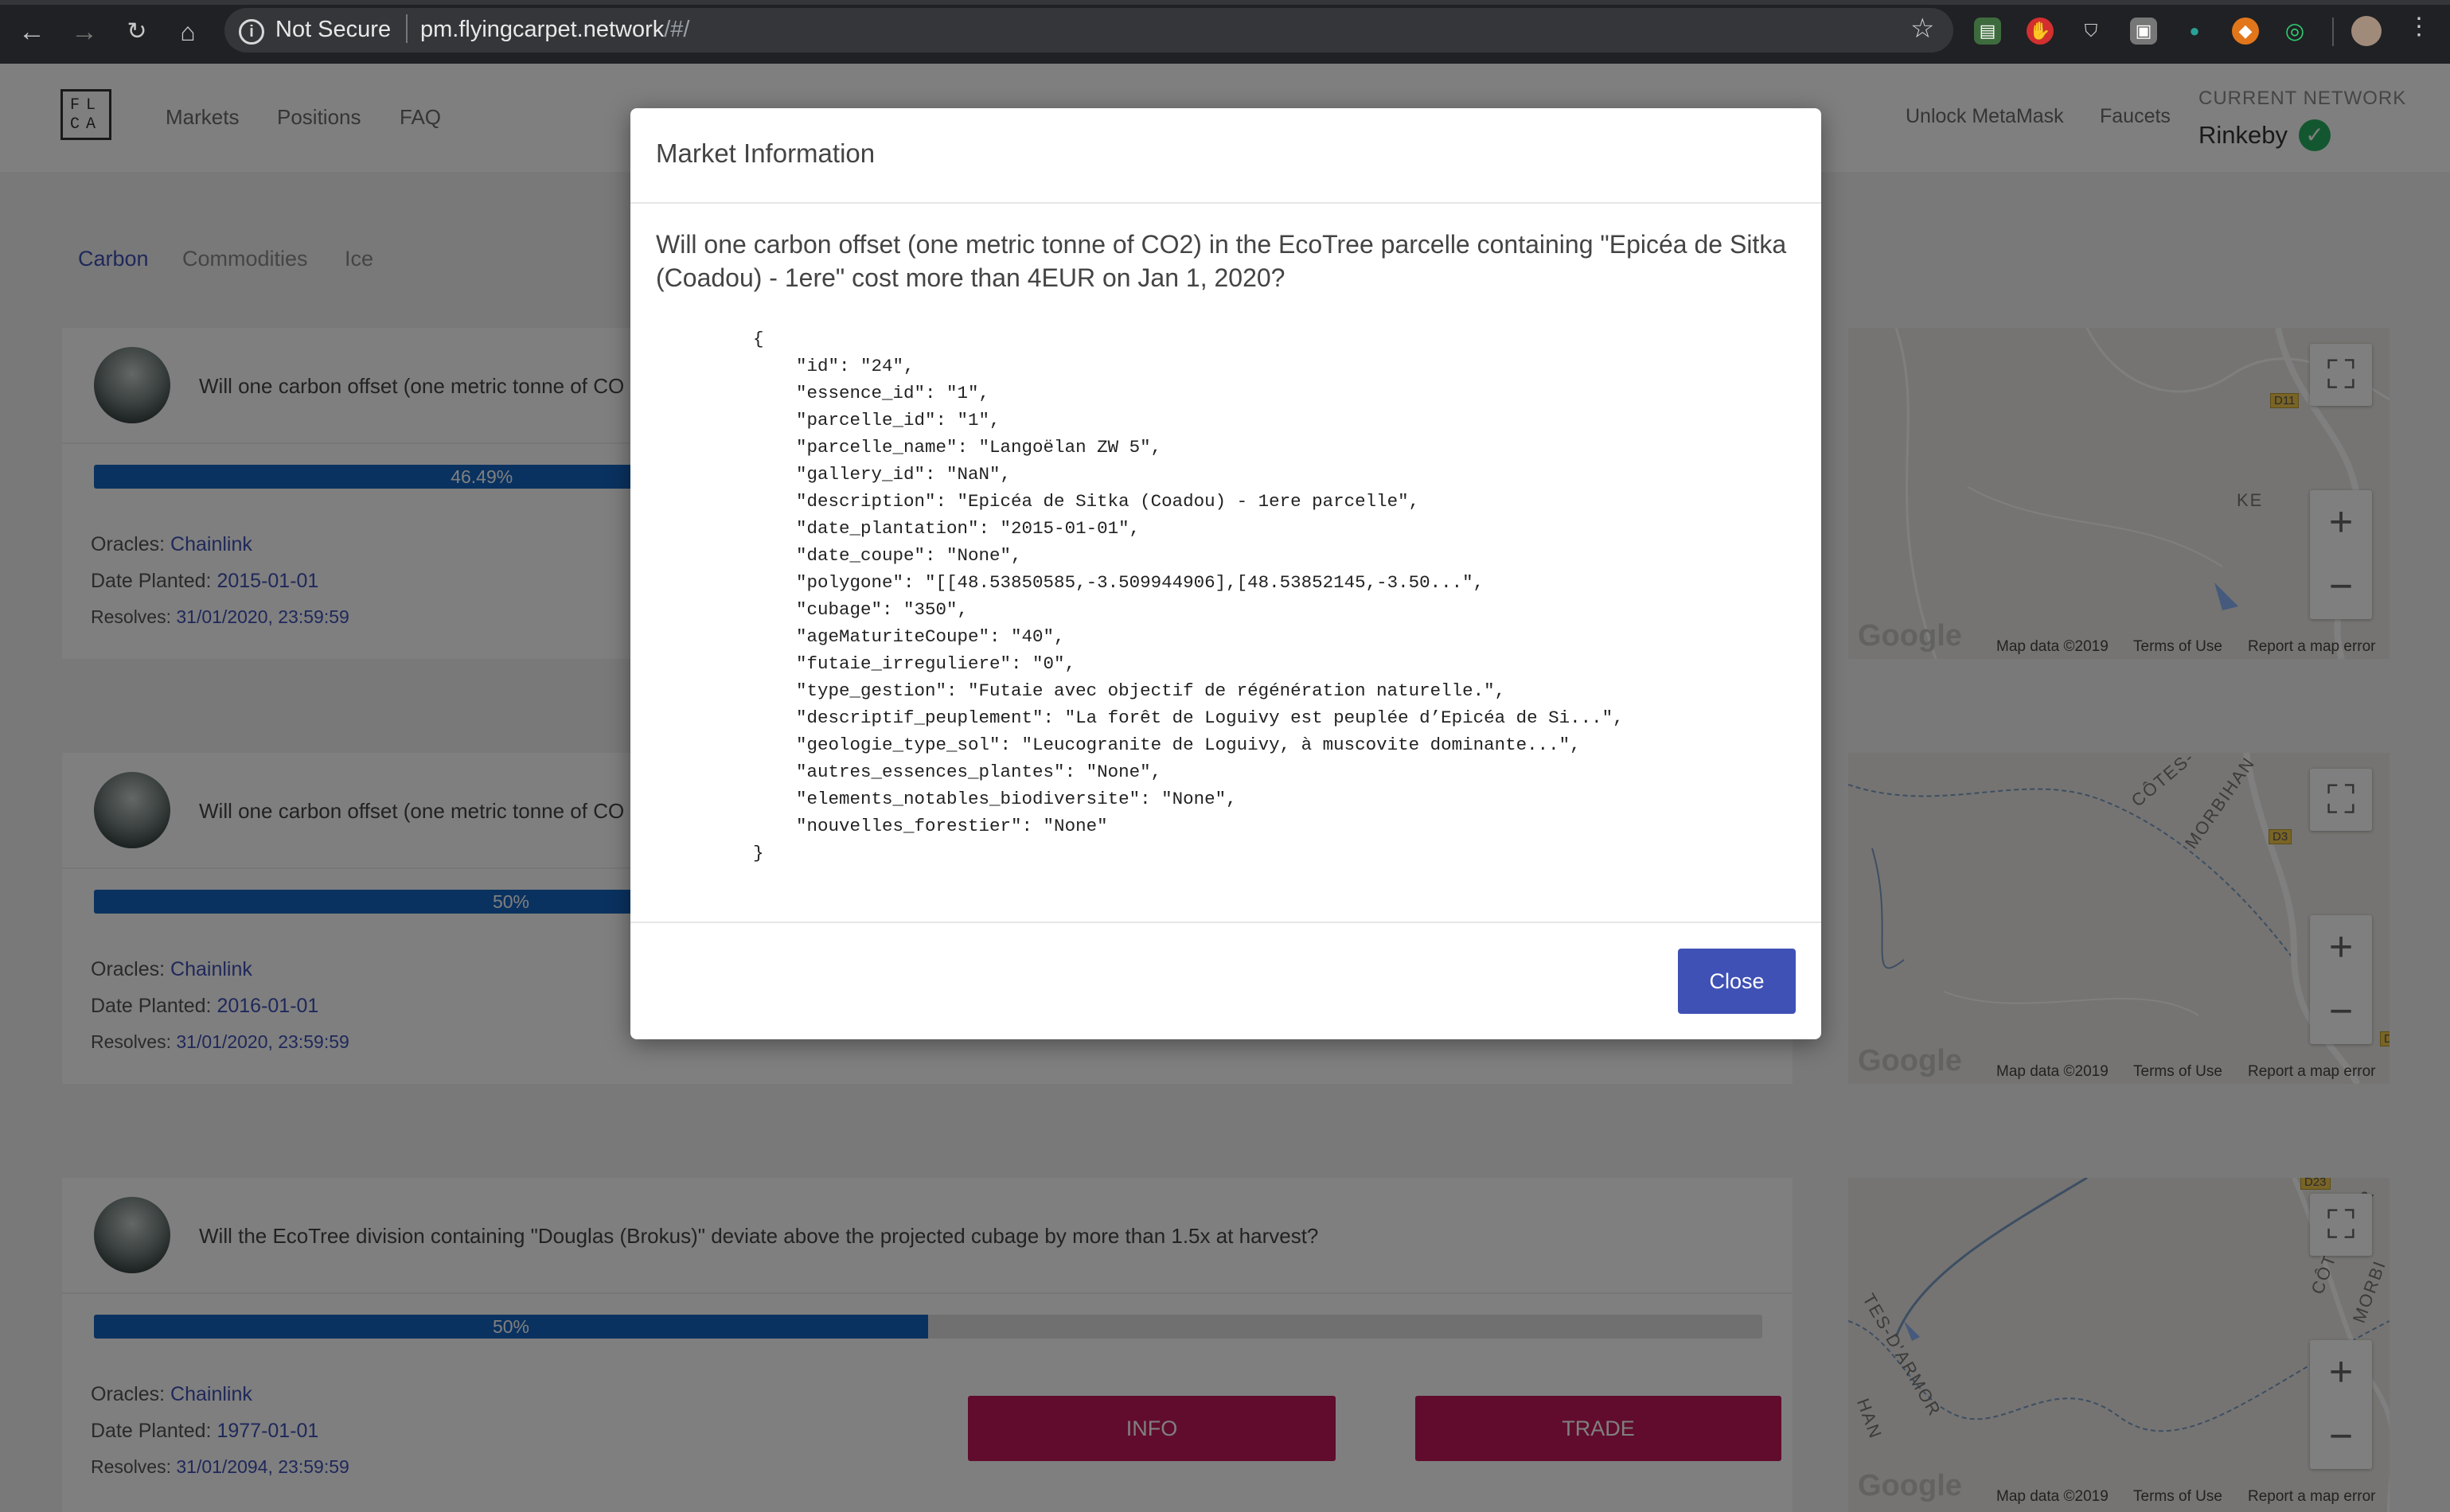 Image resolution: width=2450 pixels, height=1512 pixels. What do you see at coordinates (31, 31) in the screenshot?
I see `back-icon: ←` at bounding box center [31, 31].